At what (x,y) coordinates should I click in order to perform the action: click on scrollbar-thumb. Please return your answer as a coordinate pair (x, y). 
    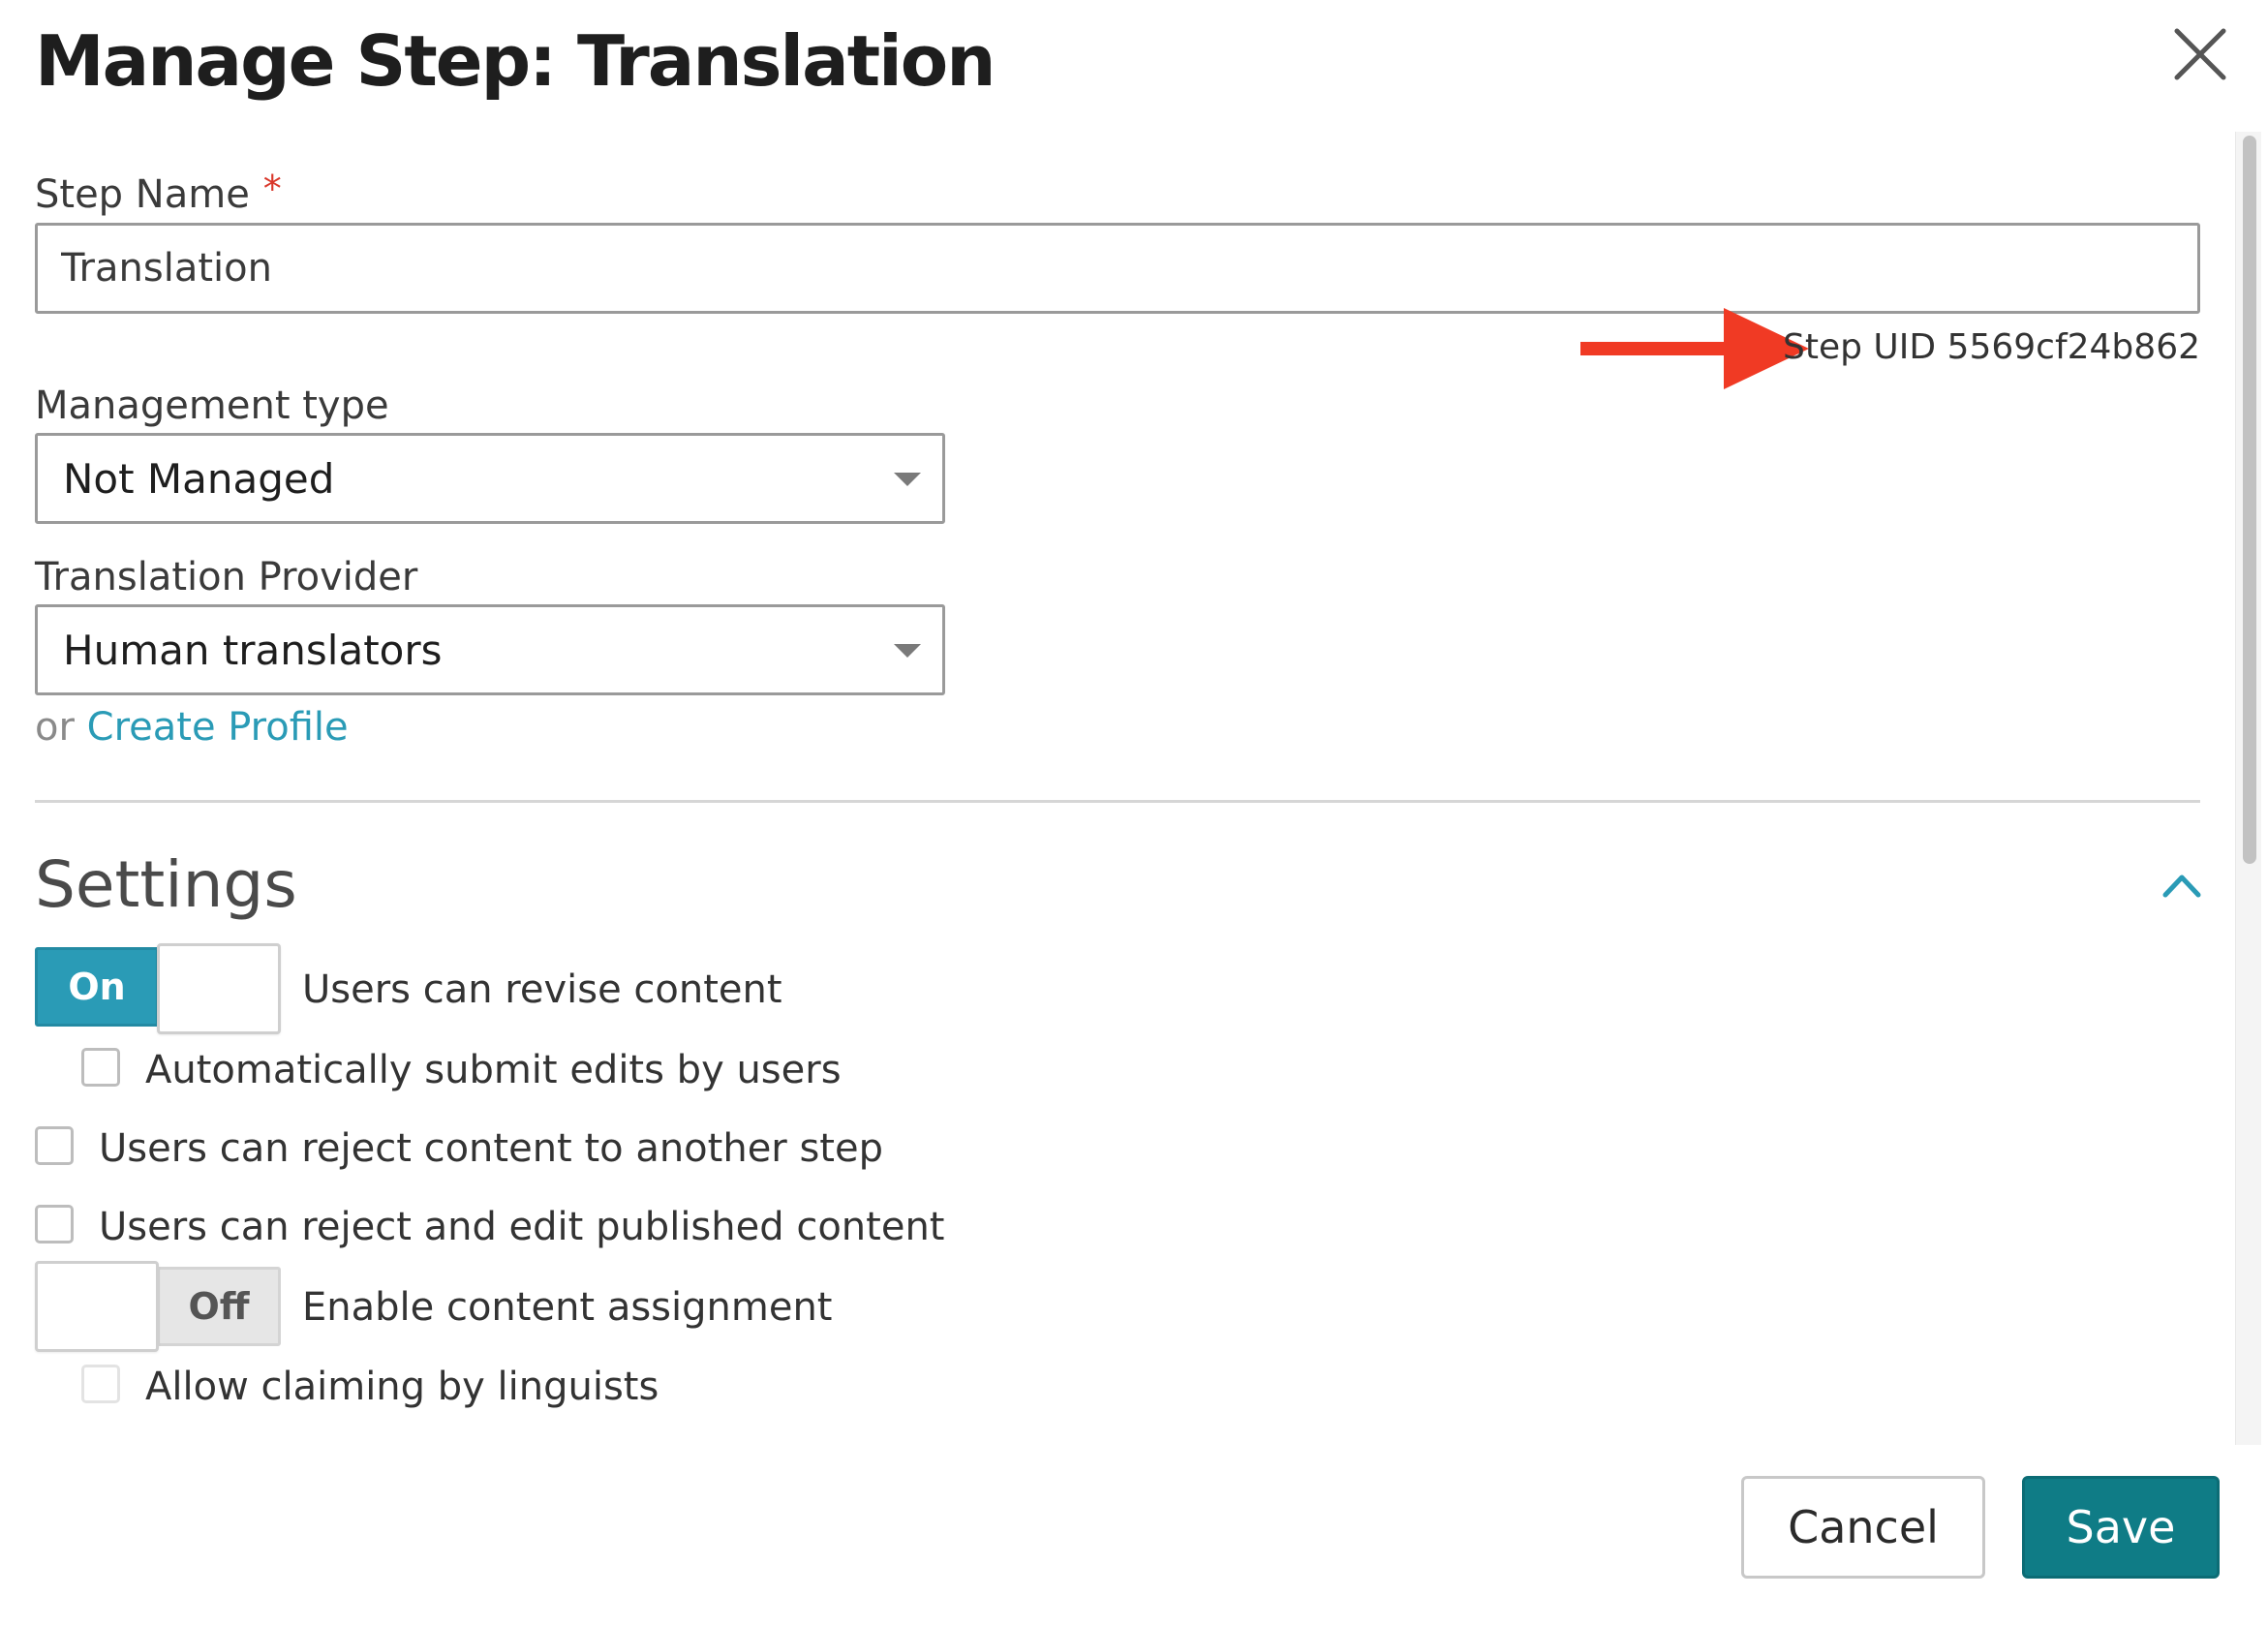
    Looking at the image, I should click on (2250, 500).